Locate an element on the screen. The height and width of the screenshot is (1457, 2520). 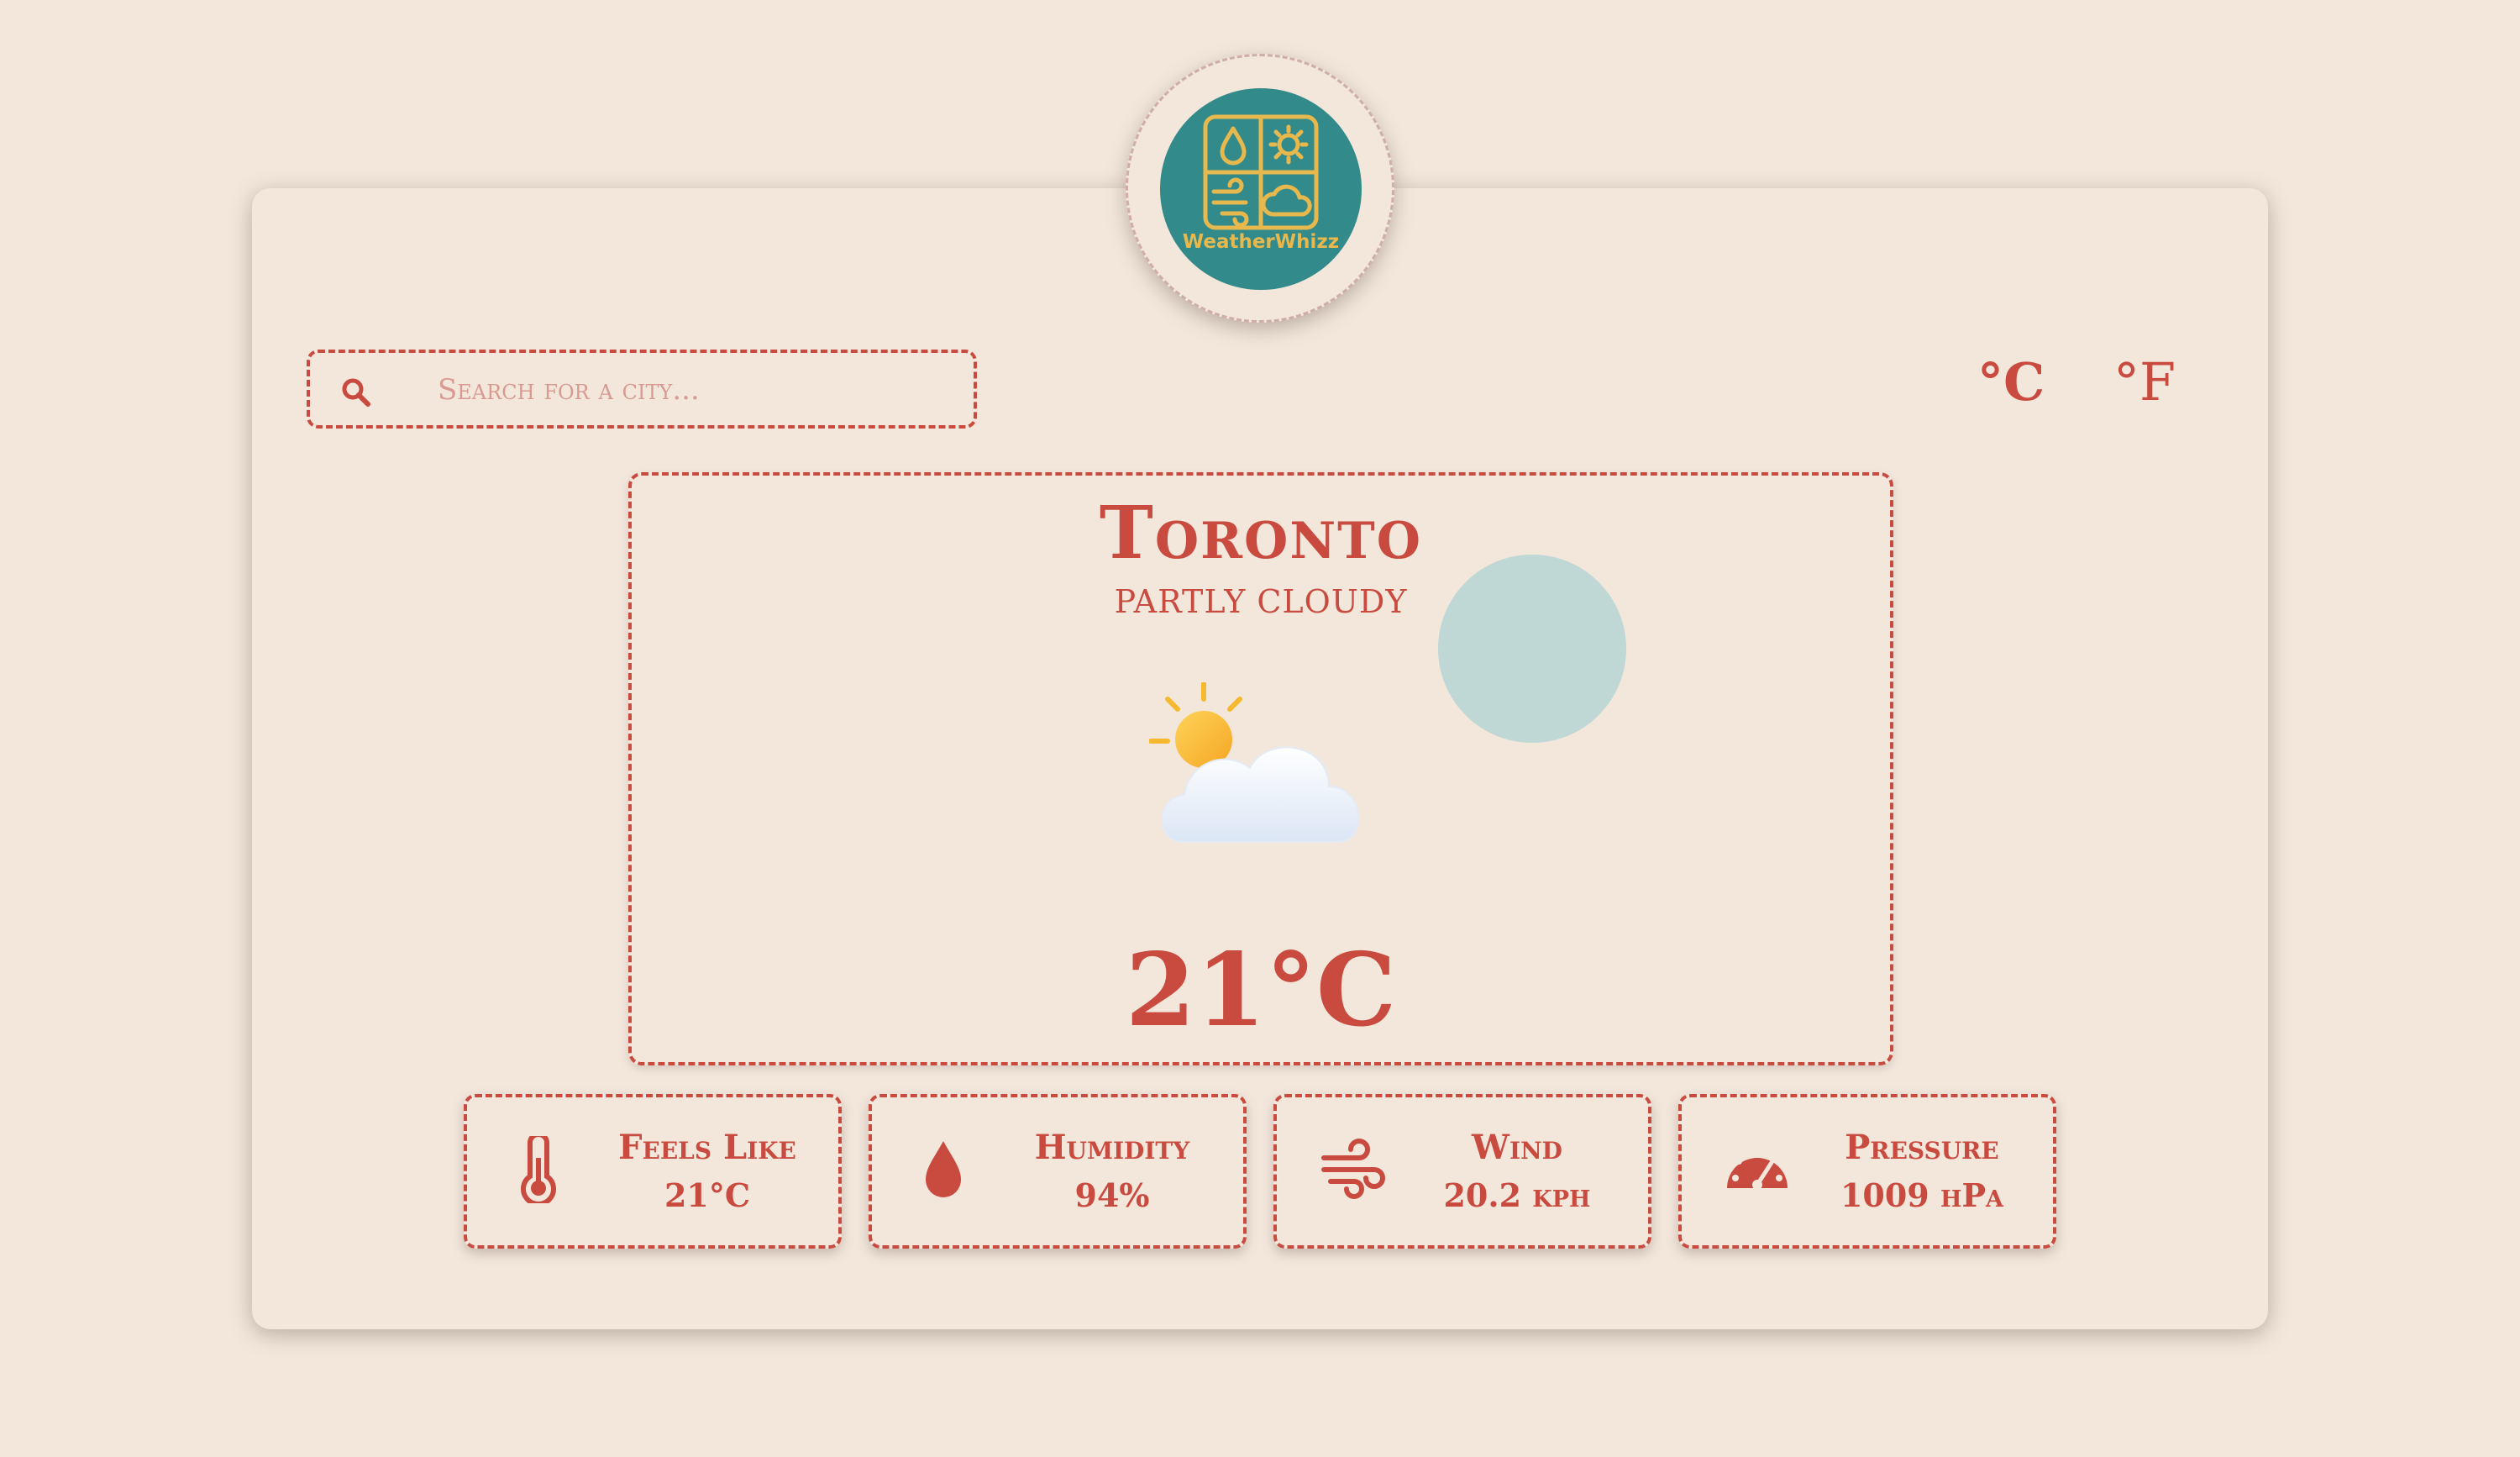
humidity-value: 94% is located at coordinates (1112, 1195).